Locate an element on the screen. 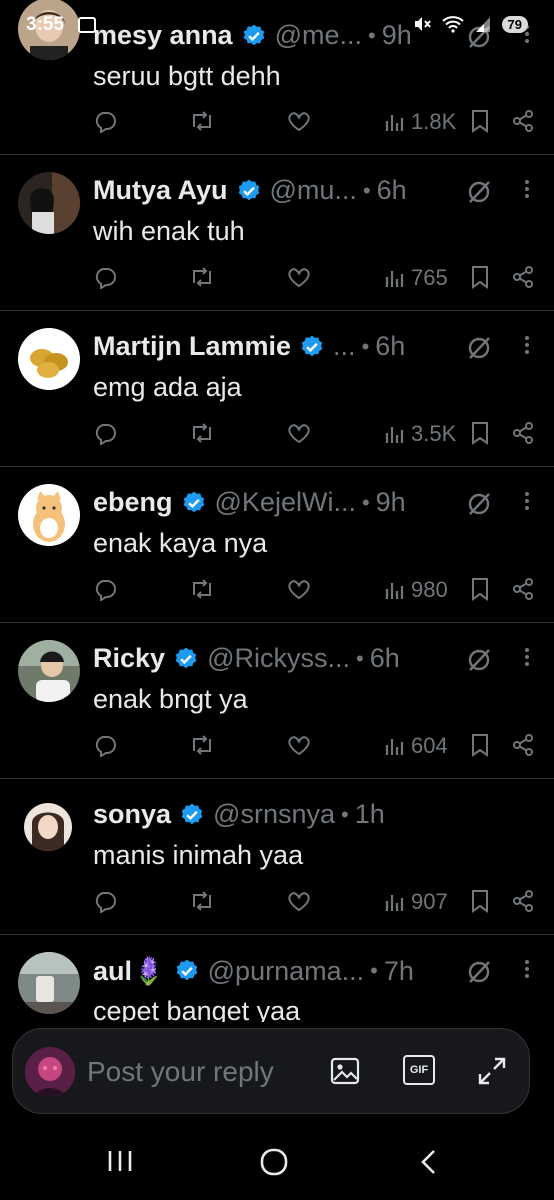 This screenshot has height=1200, width=554. views-count: 3.5K is located at coordinates (434, 433).